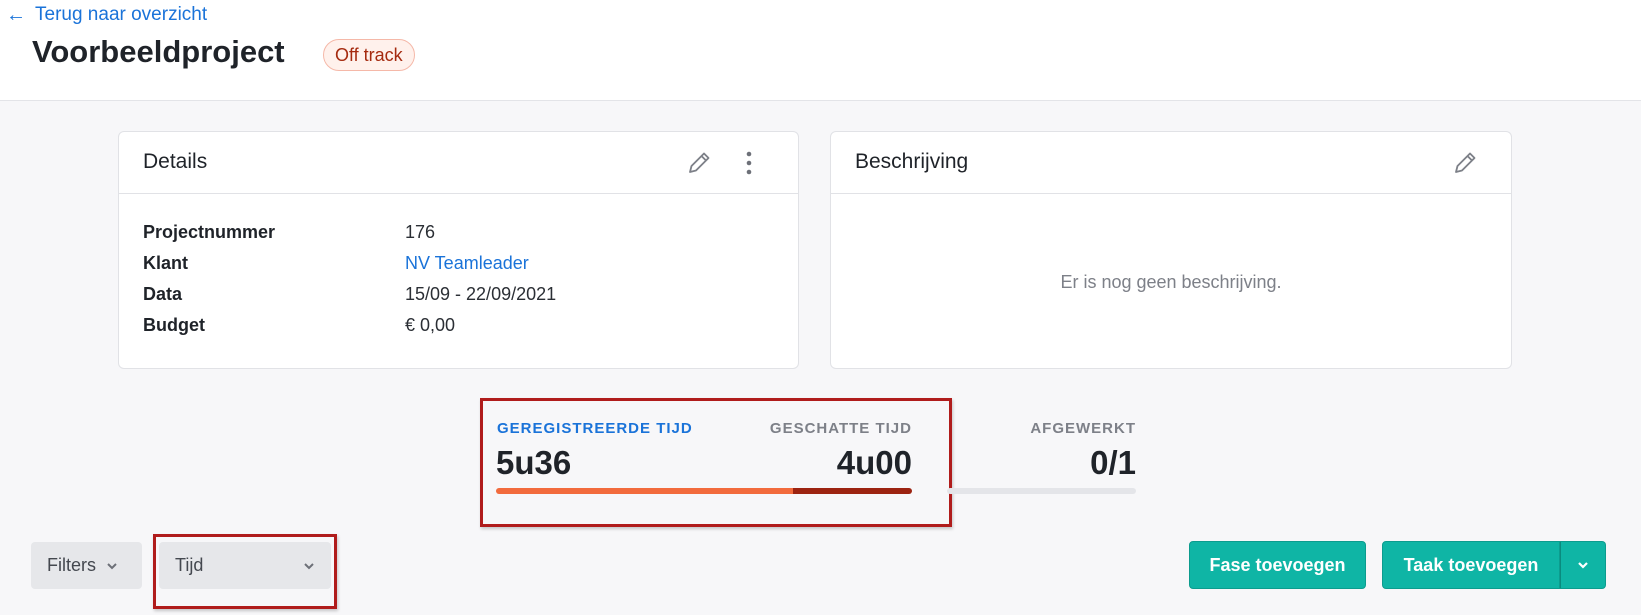 This screenshot has height=615, width=1641. I want to click on estimated-progress-fill, so click(645, 491).